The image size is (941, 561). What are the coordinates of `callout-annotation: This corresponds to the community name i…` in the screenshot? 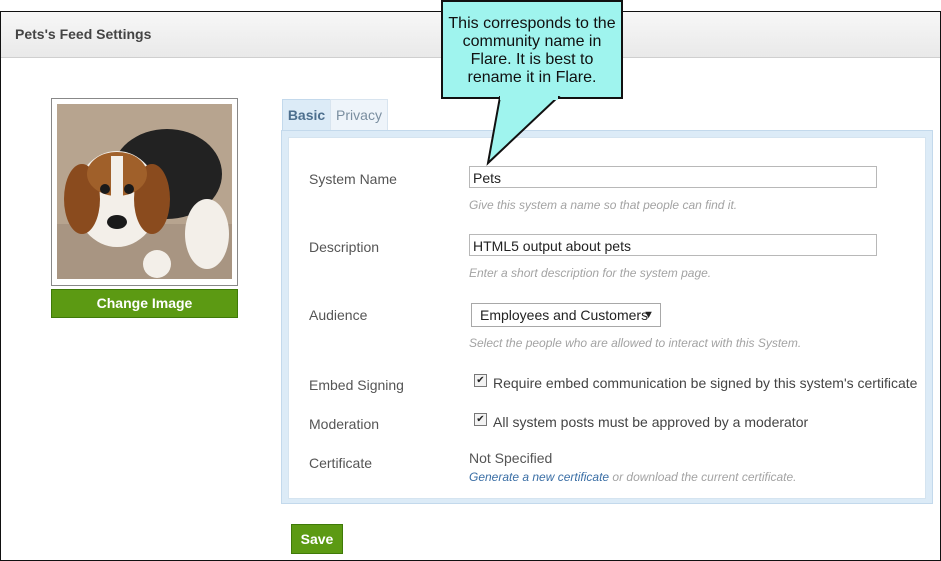 It's located at (532, 49).